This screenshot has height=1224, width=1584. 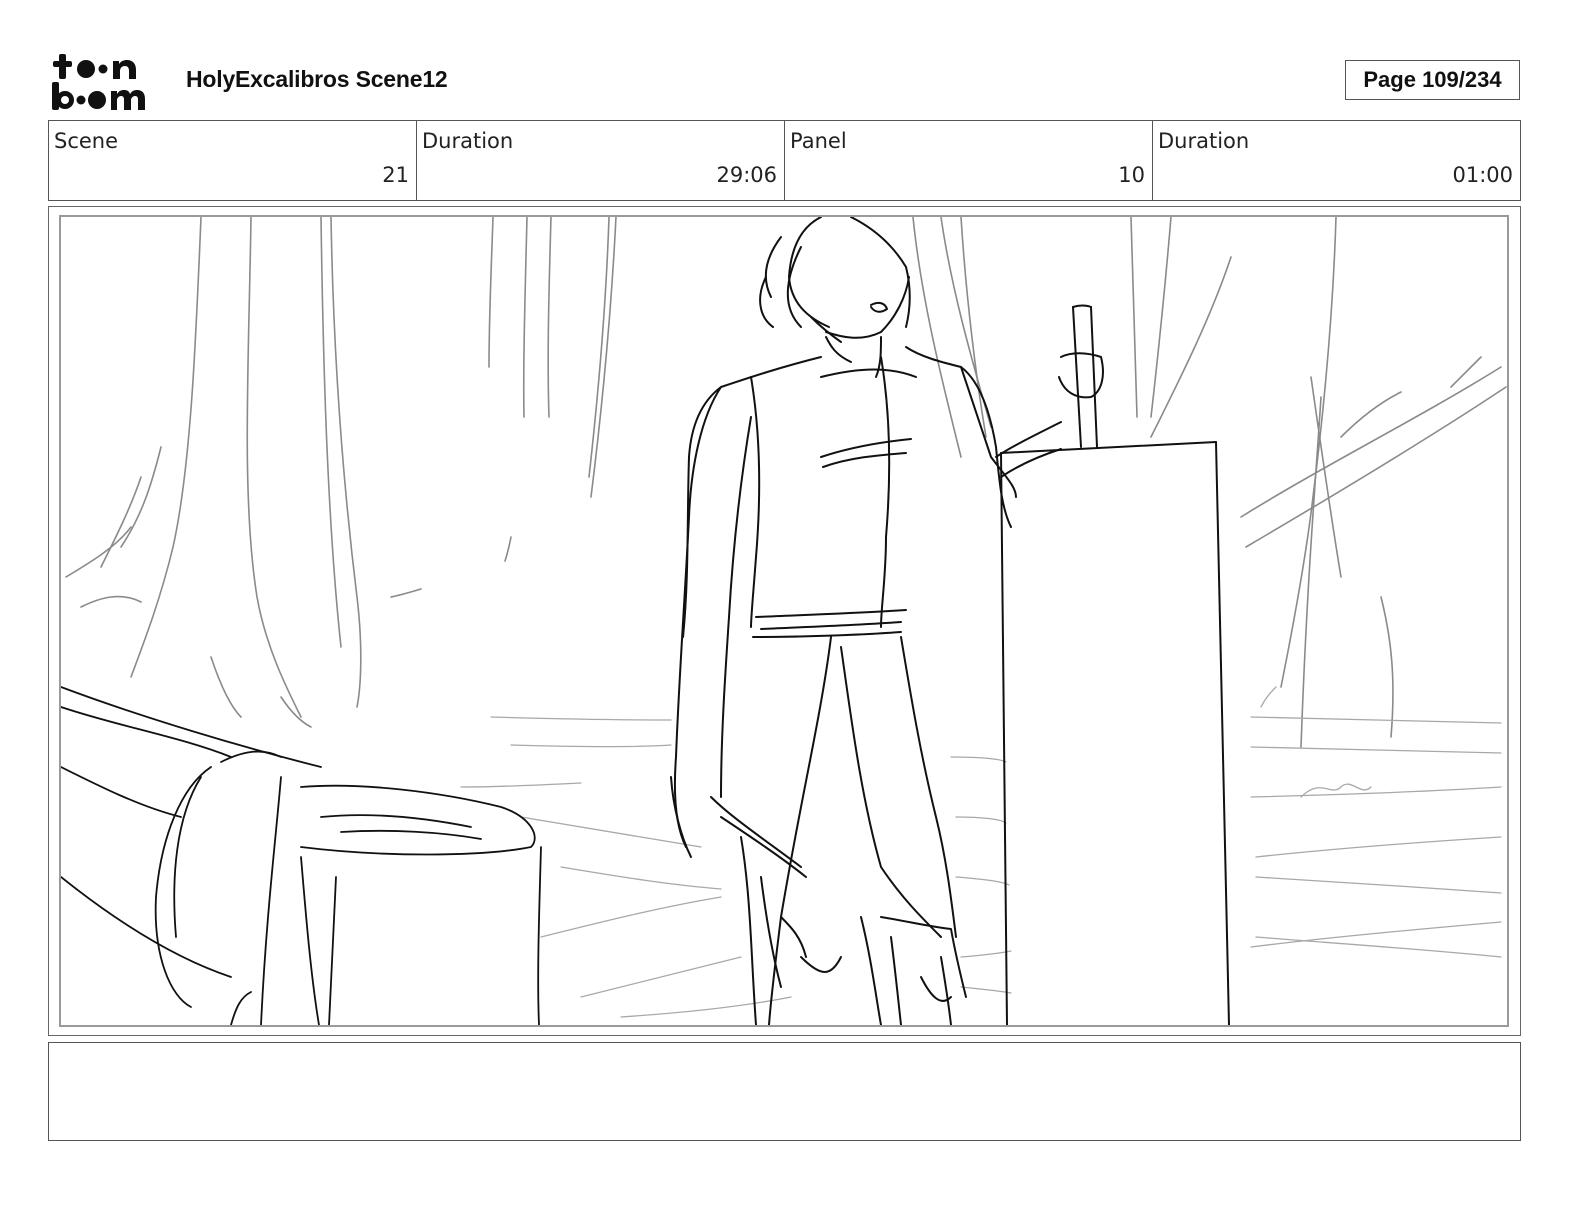 What do you see at coordinates (601, 160) in the screenshot?
I see `scene-duration-cell: Duration 29:06` at bounding box center [601, 160].